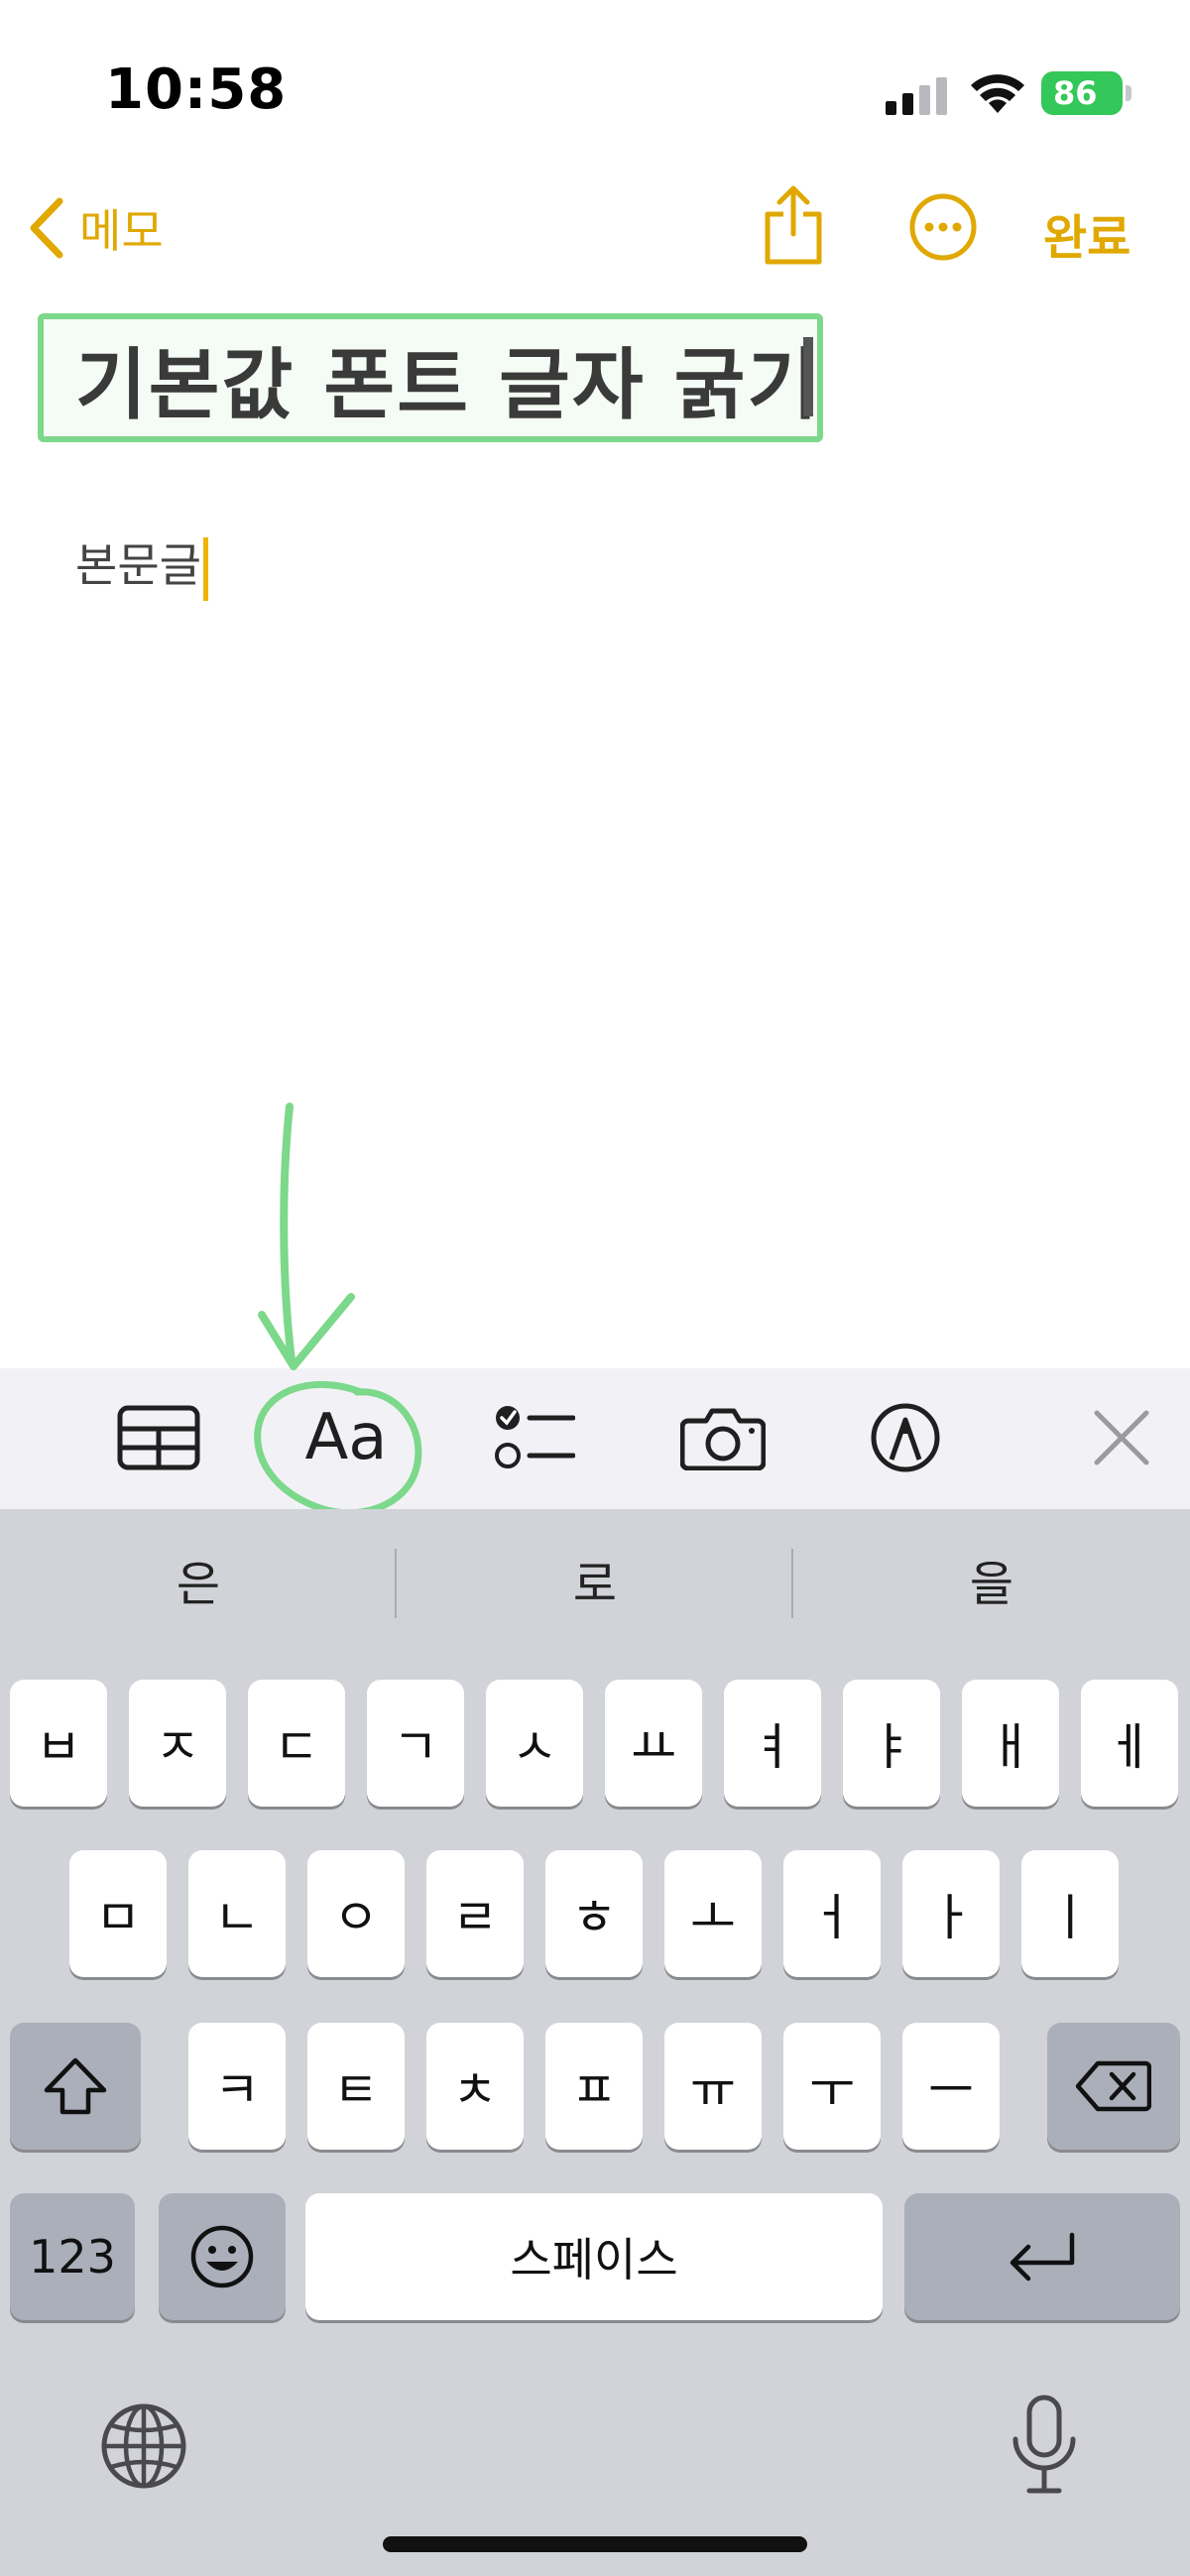 This screenshot has height=2576, width=1190. What do you see at coordinates (951, 1914) in the screenshot?
I see `key: ㅏ` at bounding box center [951, 1914].